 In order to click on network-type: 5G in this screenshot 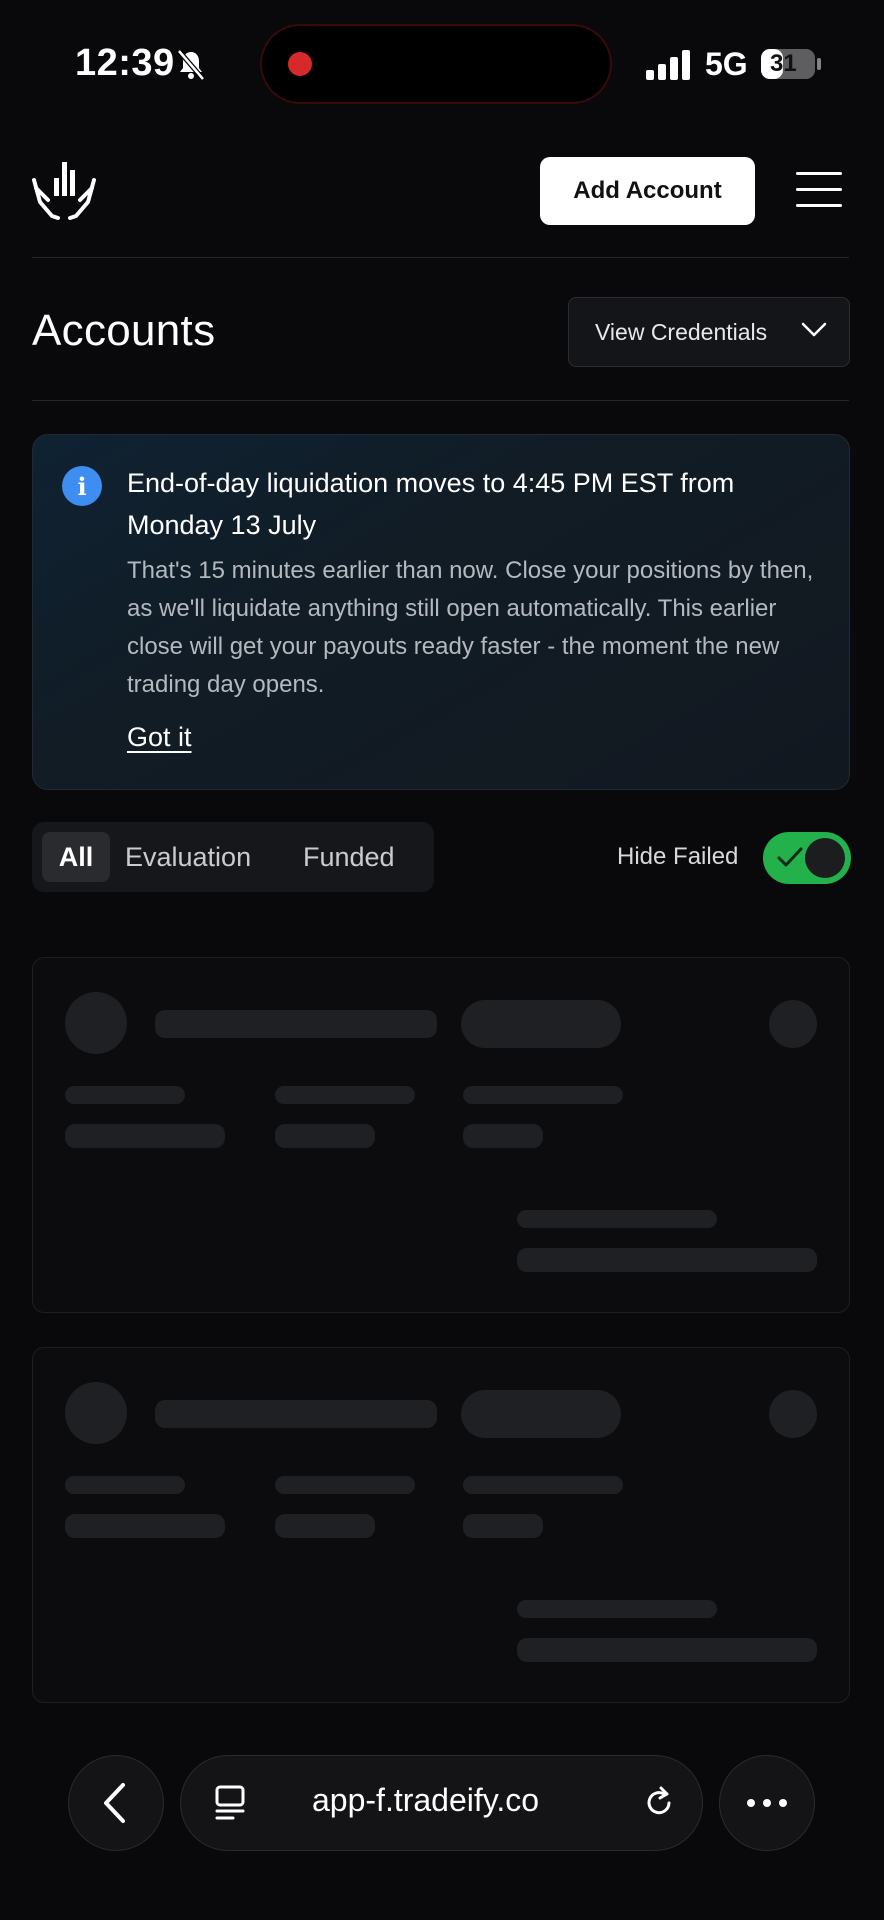, I will do `click(726, 64)`.